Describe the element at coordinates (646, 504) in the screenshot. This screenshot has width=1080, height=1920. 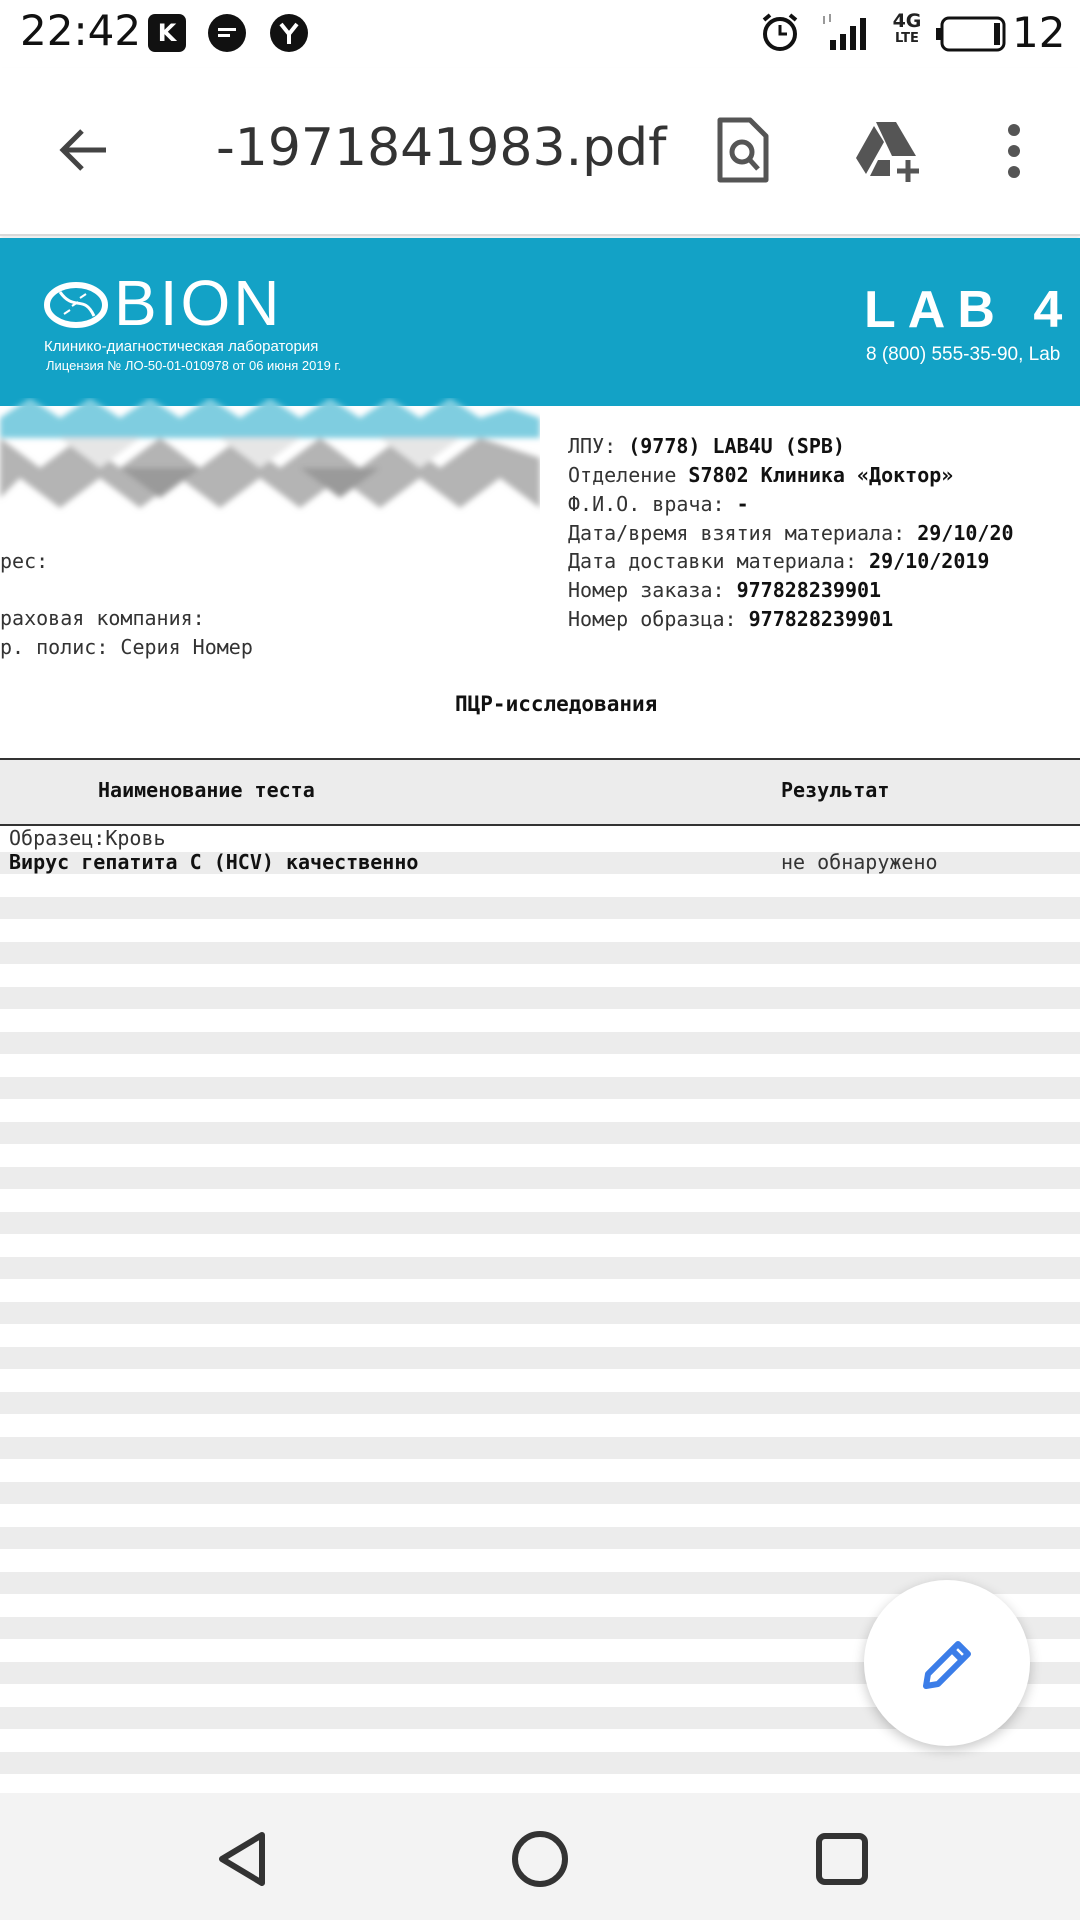
I see `info-doctor-label: Ф.И.О. врача:` at that location.